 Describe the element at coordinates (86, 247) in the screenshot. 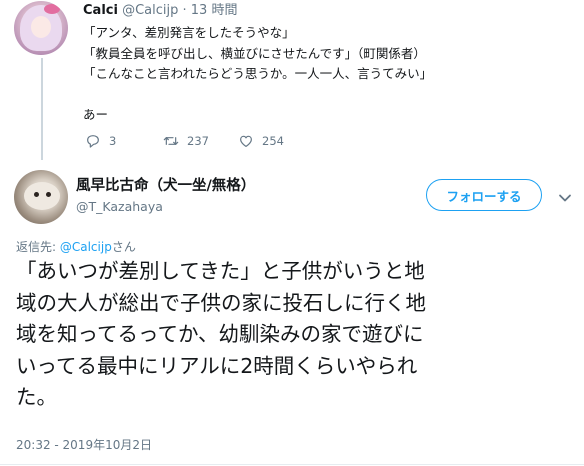

I see `reply-mention-link: @Calcijp` at that location.